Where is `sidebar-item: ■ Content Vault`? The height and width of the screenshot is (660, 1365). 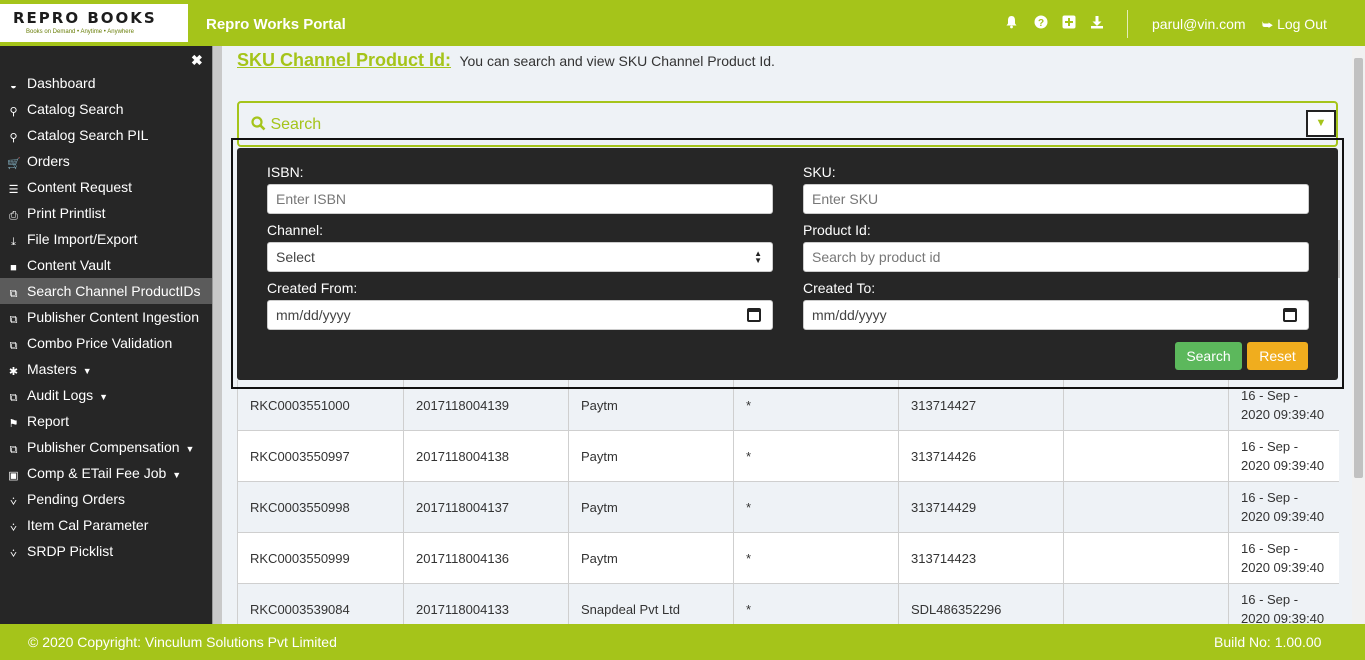
sidebar-item: ■ Content Vault is located at coordinates (106, 265).